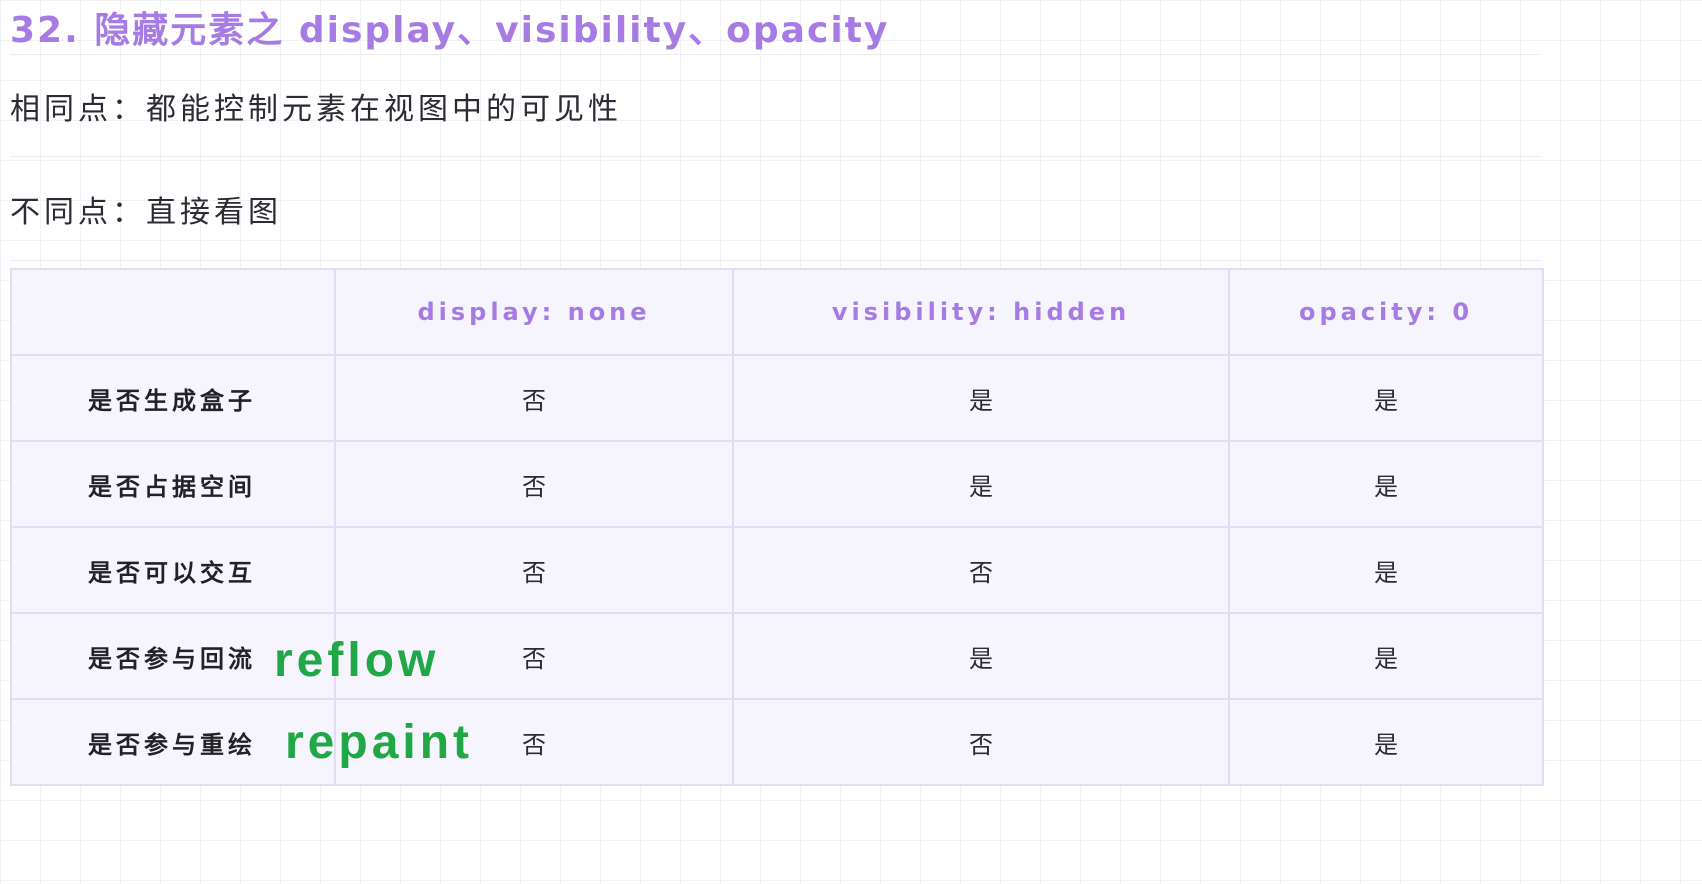 The height and width of the screenshot is (884, 1702). I want to click on table-row: 是否可以交互 否 否 是, so click(777, 570).